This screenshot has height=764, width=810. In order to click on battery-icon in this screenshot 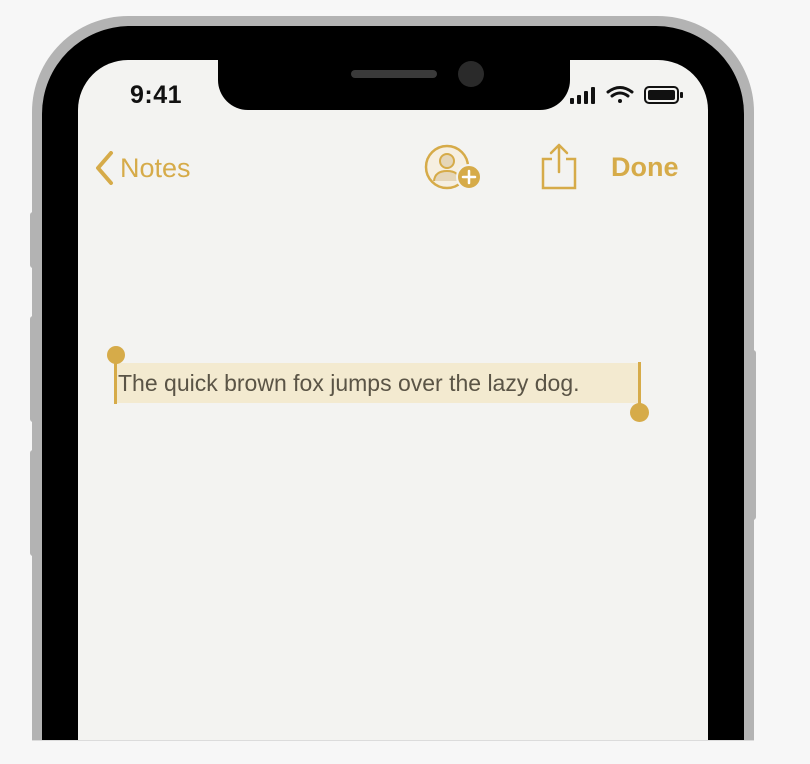, I will do `click(663, 95)`.